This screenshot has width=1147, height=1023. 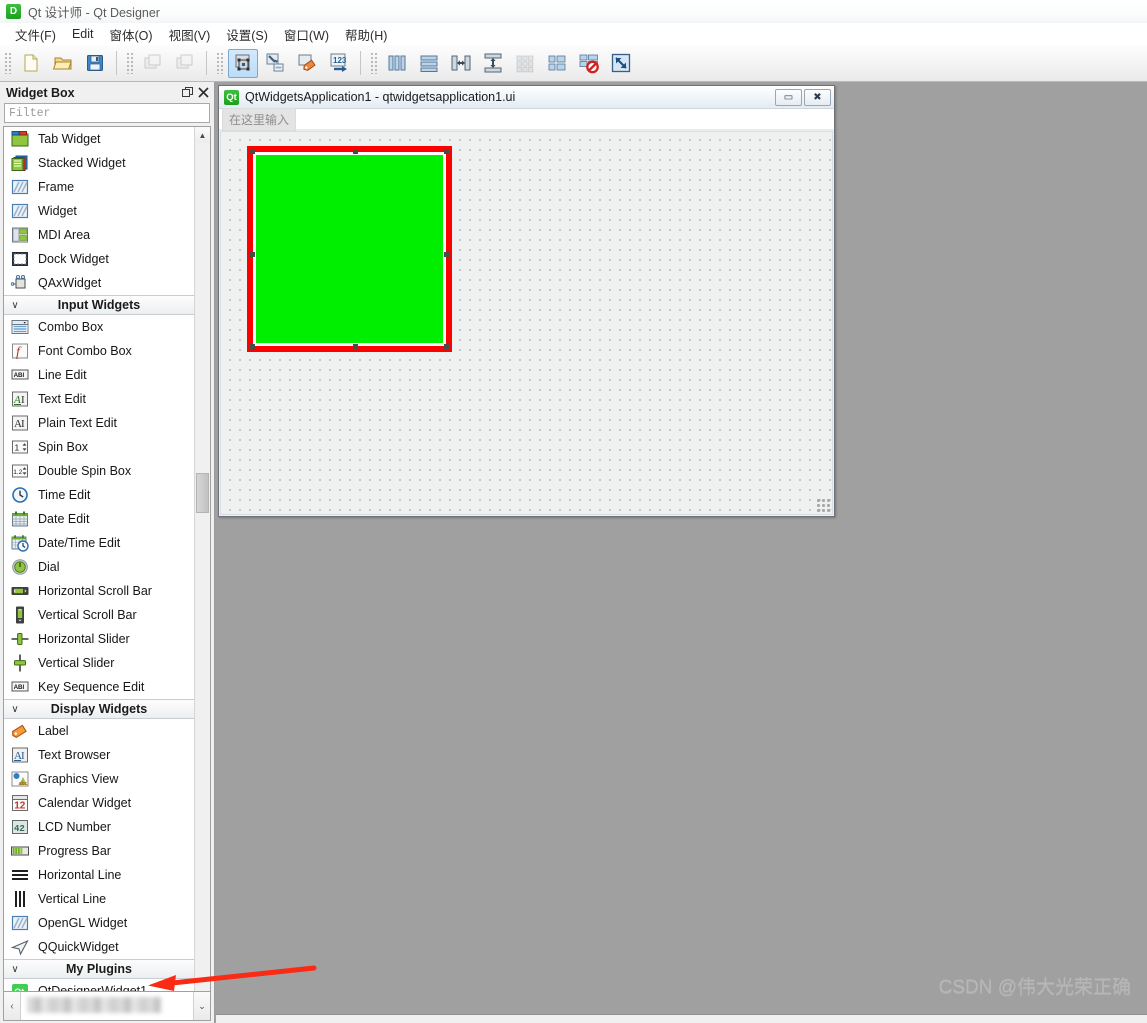 What do you see at coordinates (99, 663) in the screenshot?
I see `widget-box-item-vertical-slider: Vertical Slider` at bounding box center [99, 663].